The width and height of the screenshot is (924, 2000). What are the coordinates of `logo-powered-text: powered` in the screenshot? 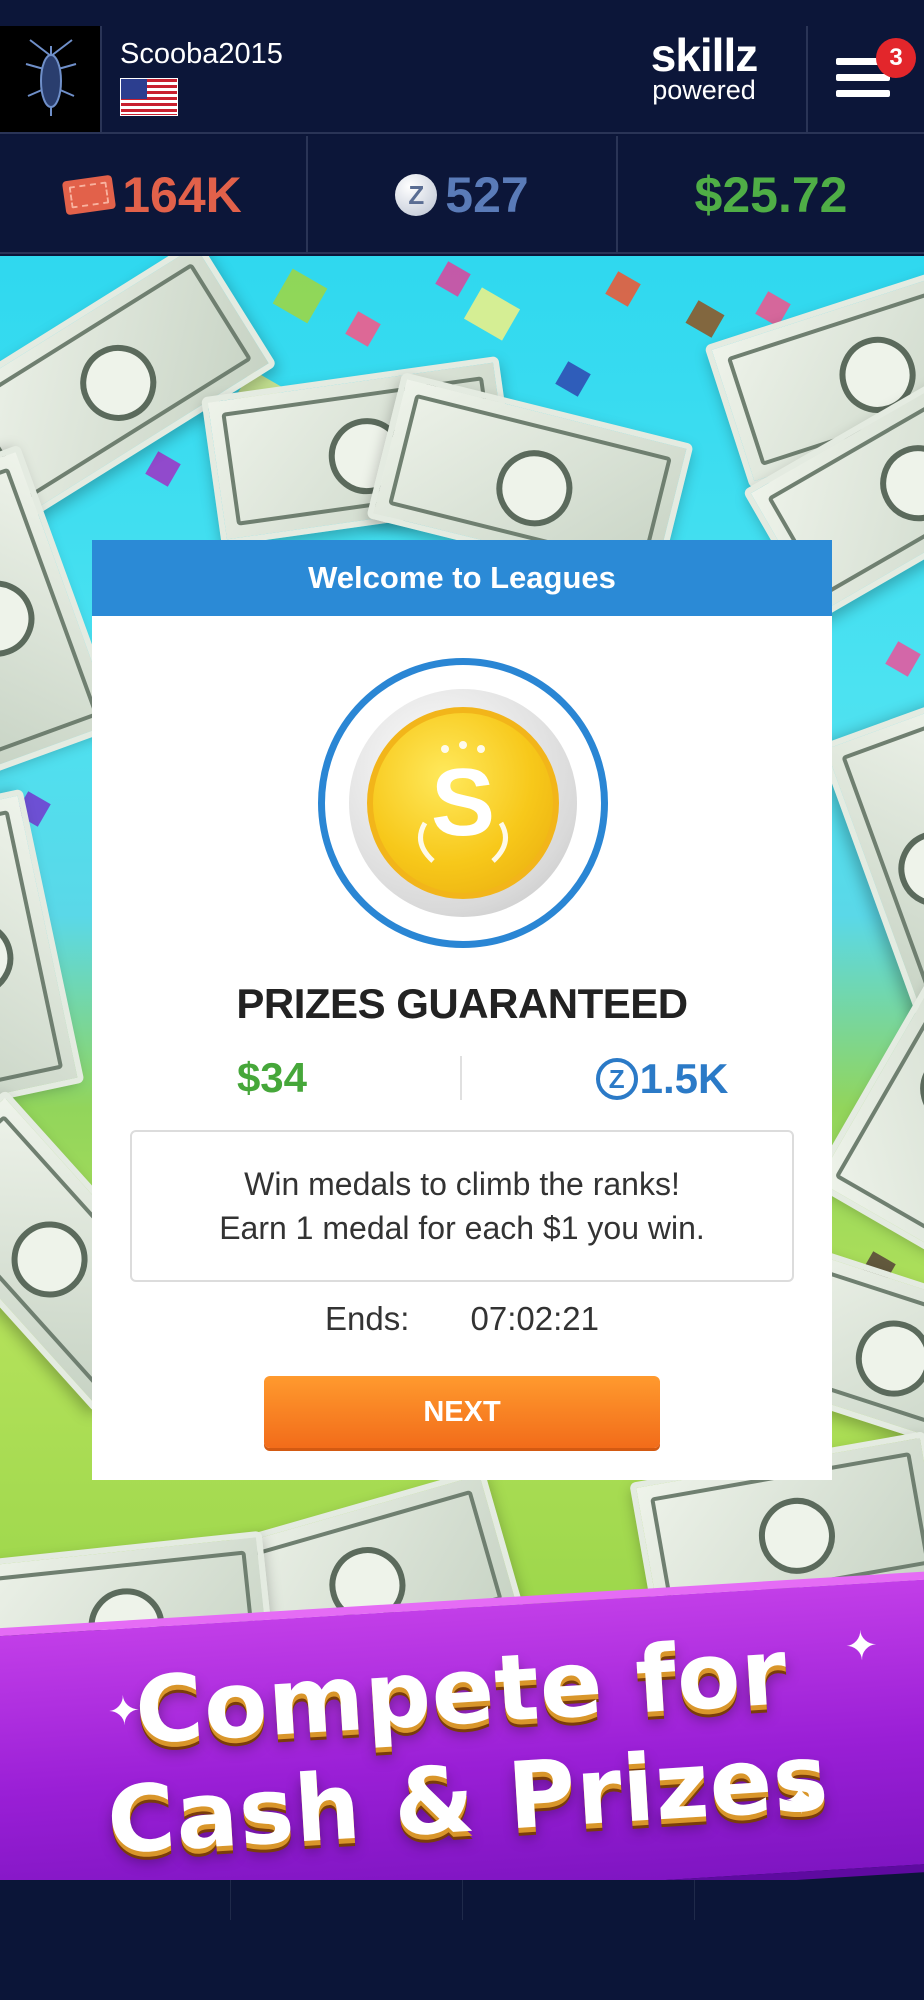 It's located at (704, 90).